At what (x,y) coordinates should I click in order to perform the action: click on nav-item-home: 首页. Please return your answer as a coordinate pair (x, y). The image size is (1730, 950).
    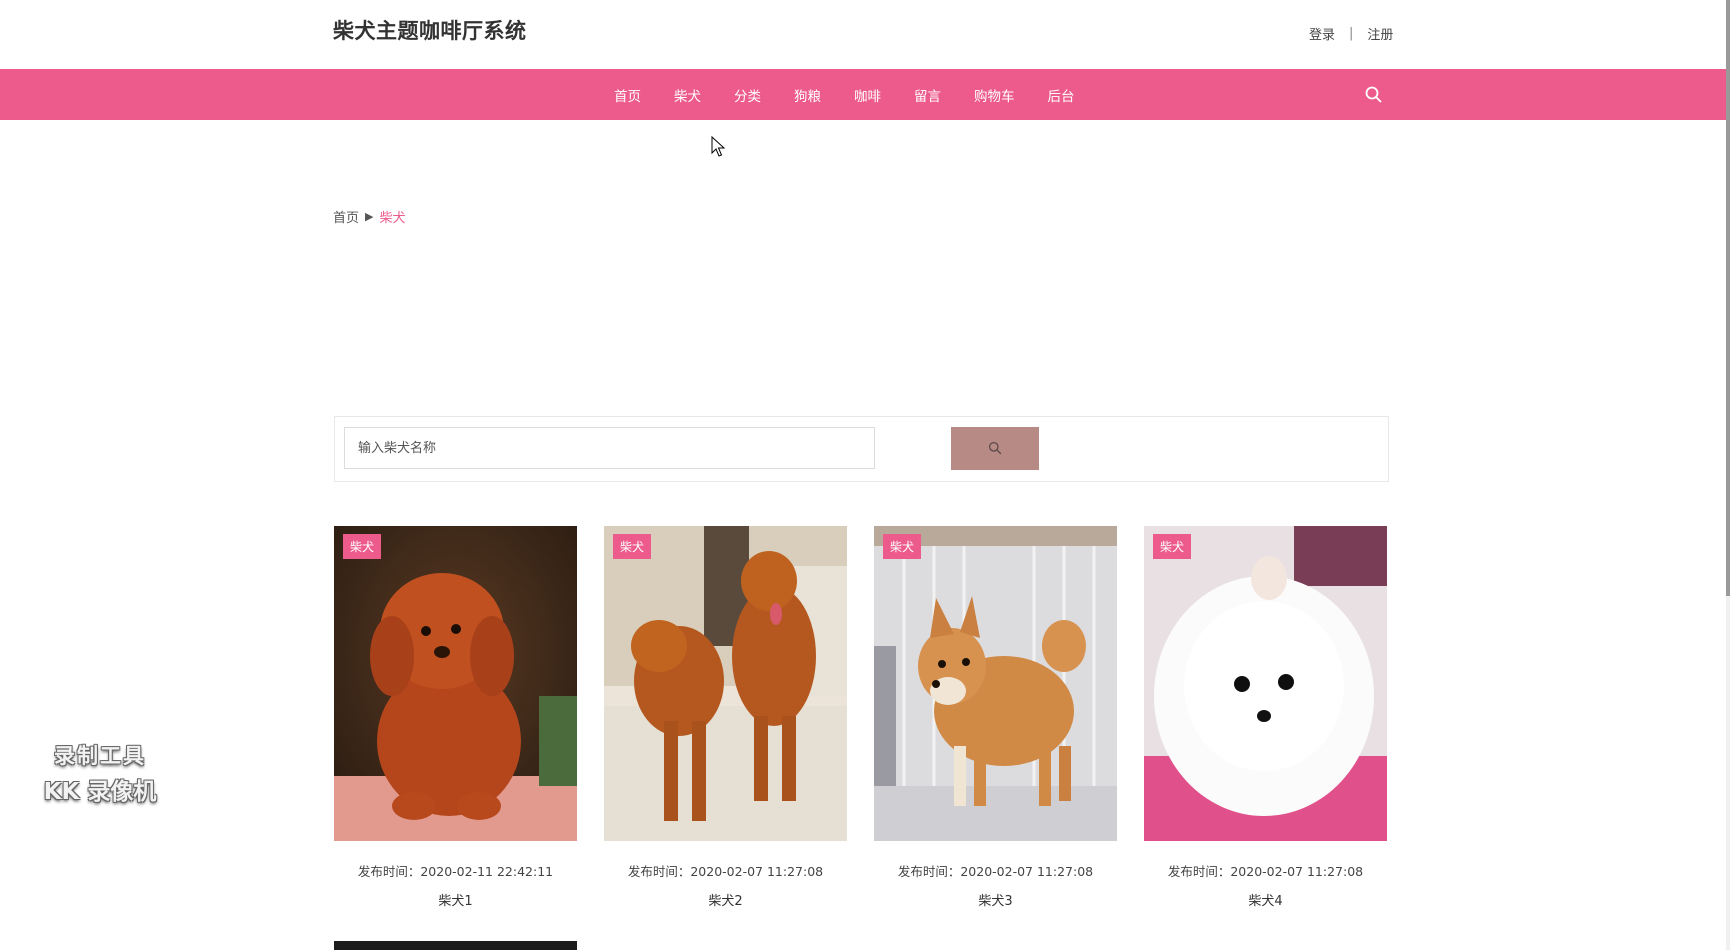
    Looking at the image, I should click on (627, 95).